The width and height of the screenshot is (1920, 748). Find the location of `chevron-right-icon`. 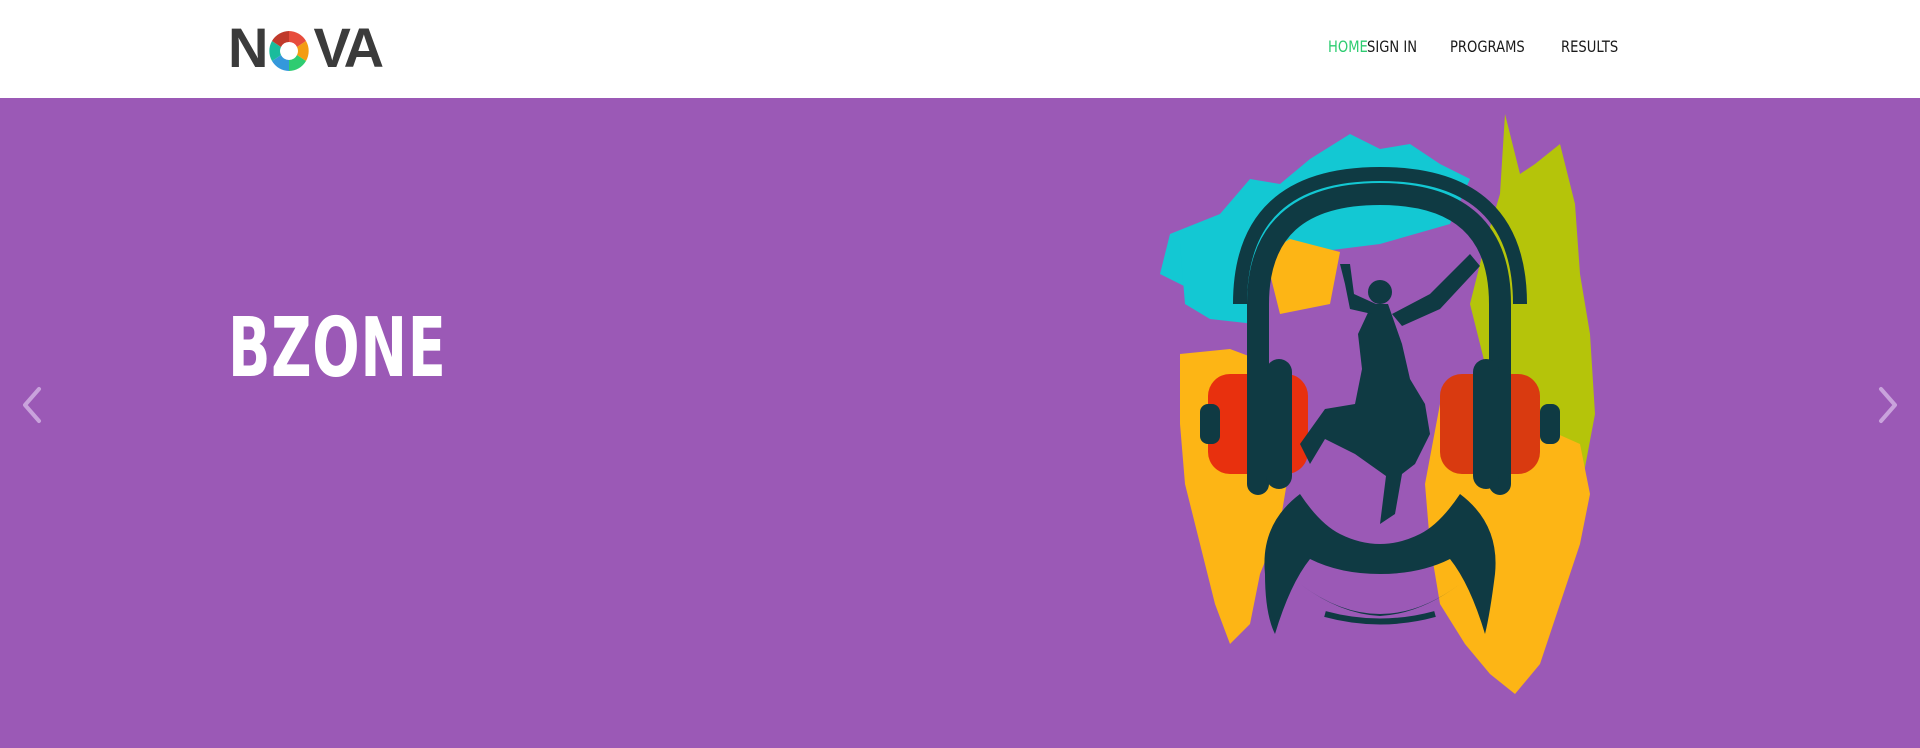

chevron-right-icon is located at coordinates (1888, 405).